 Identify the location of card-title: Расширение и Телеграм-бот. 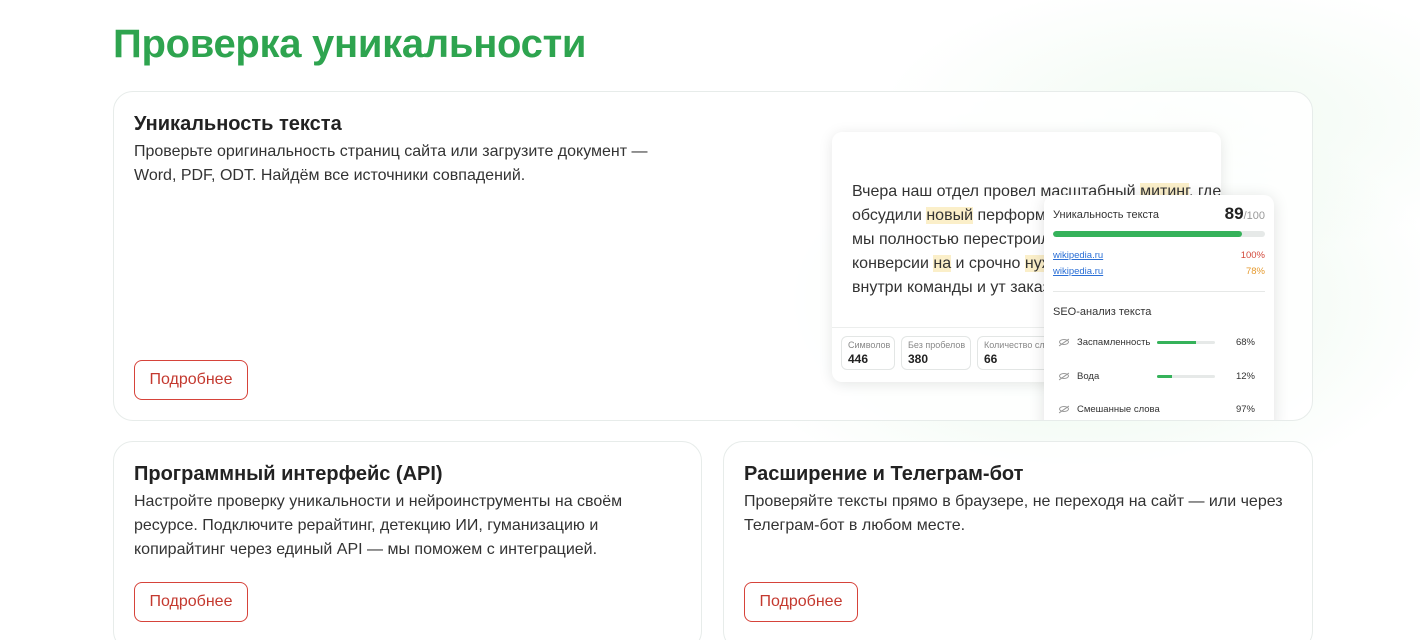
(884, 474).